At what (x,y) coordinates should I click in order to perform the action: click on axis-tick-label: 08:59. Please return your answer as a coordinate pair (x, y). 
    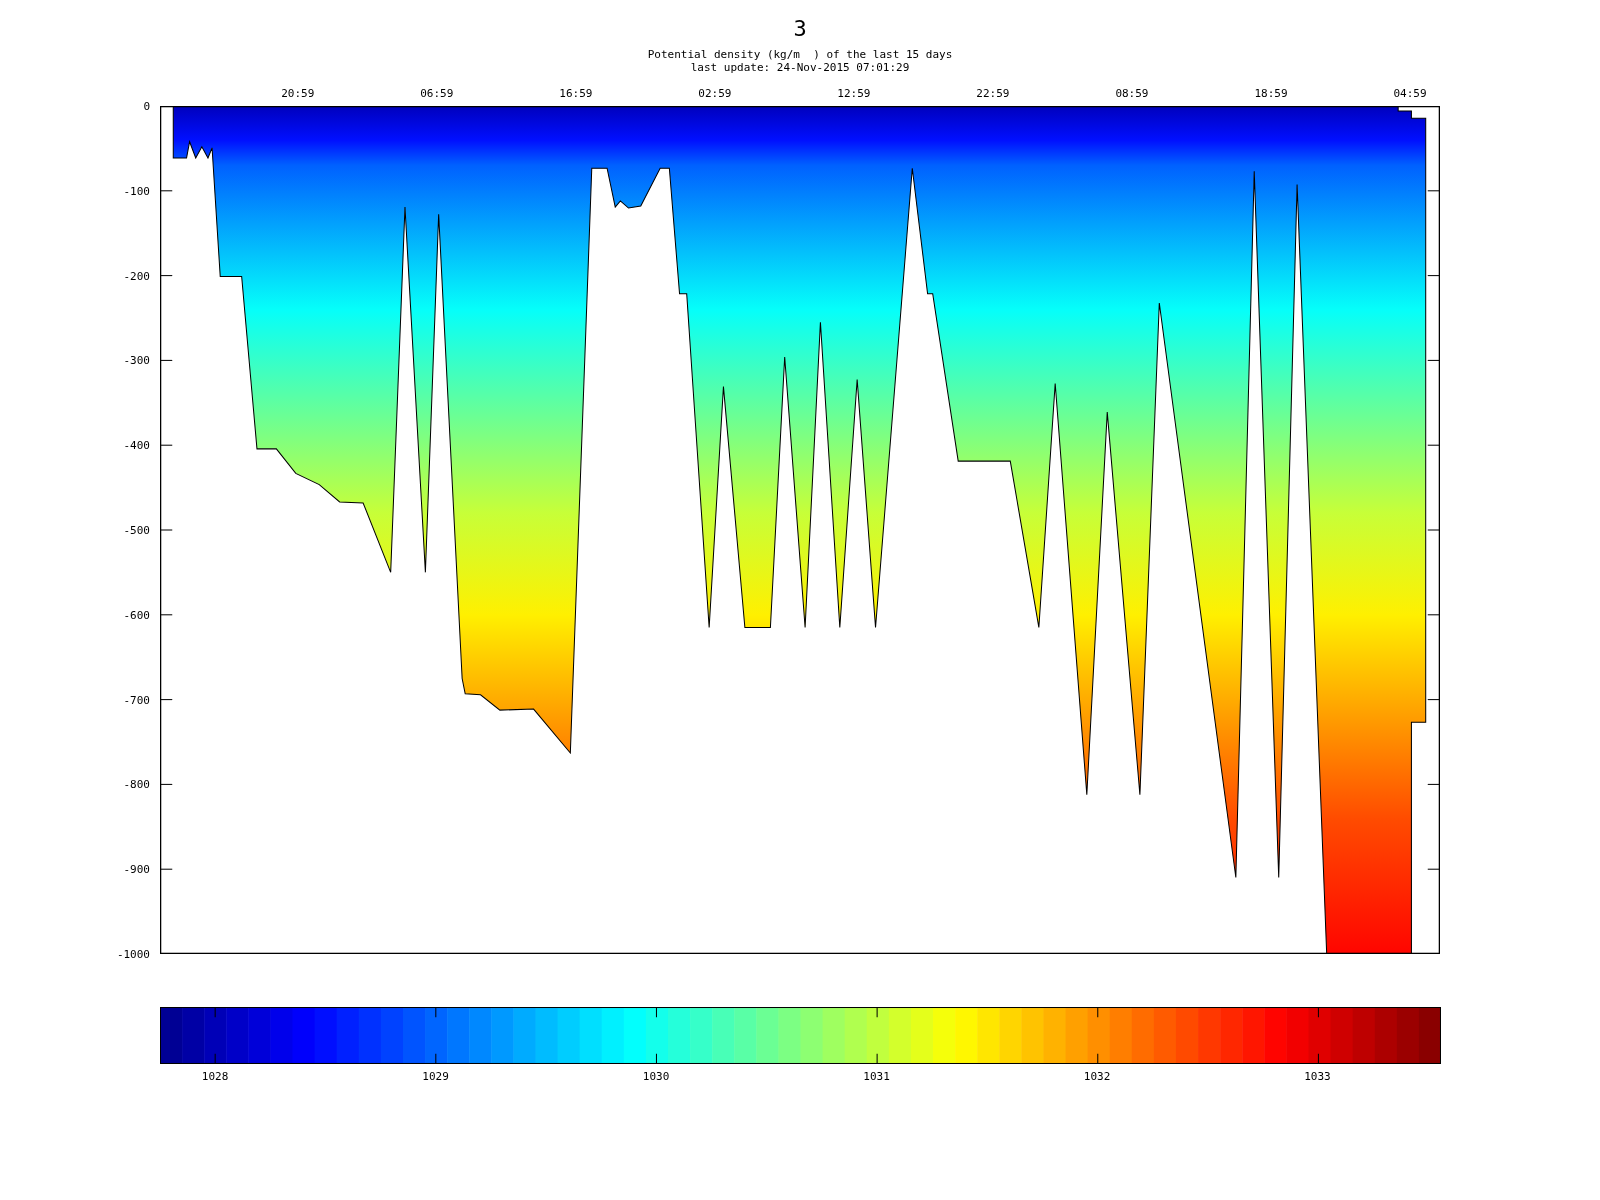
    Looking at the image, I should click on (1132, 93).